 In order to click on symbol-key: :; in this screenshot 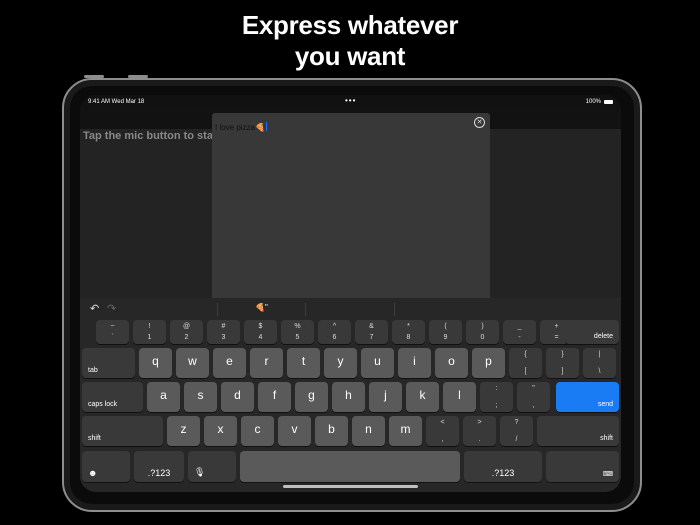, I will do `click(496, 397)`.